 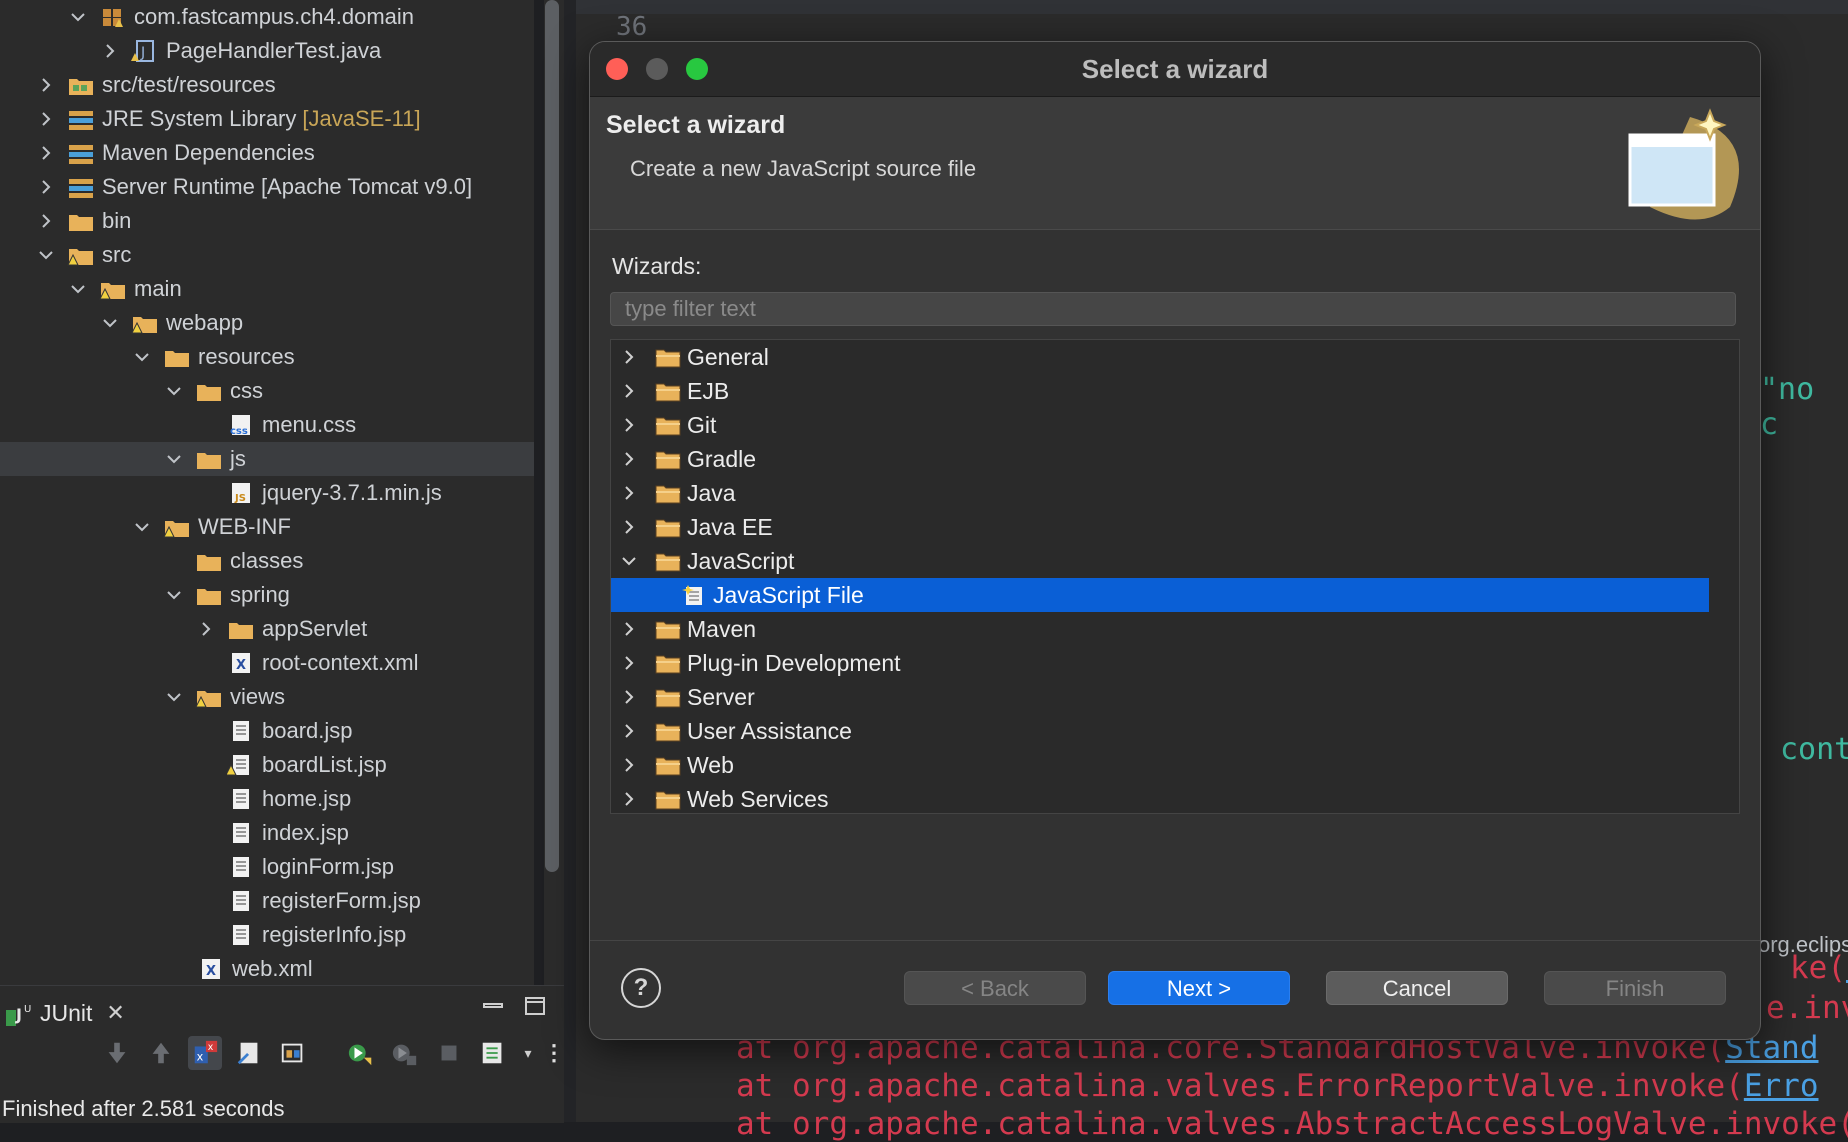 What do you see at coordinates (1417, 988) in the screenshot?
I see `cancel-button: Cancel` at bounding box center [1417, 988].